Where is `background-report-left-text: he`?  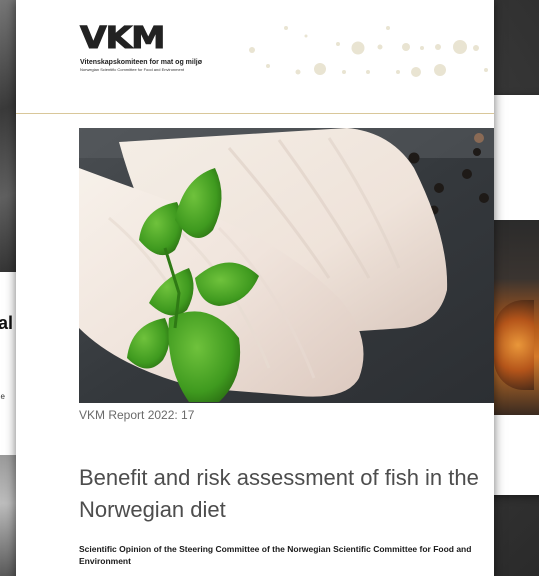 background-report-left-text: he is located at coordinates (2, 396).